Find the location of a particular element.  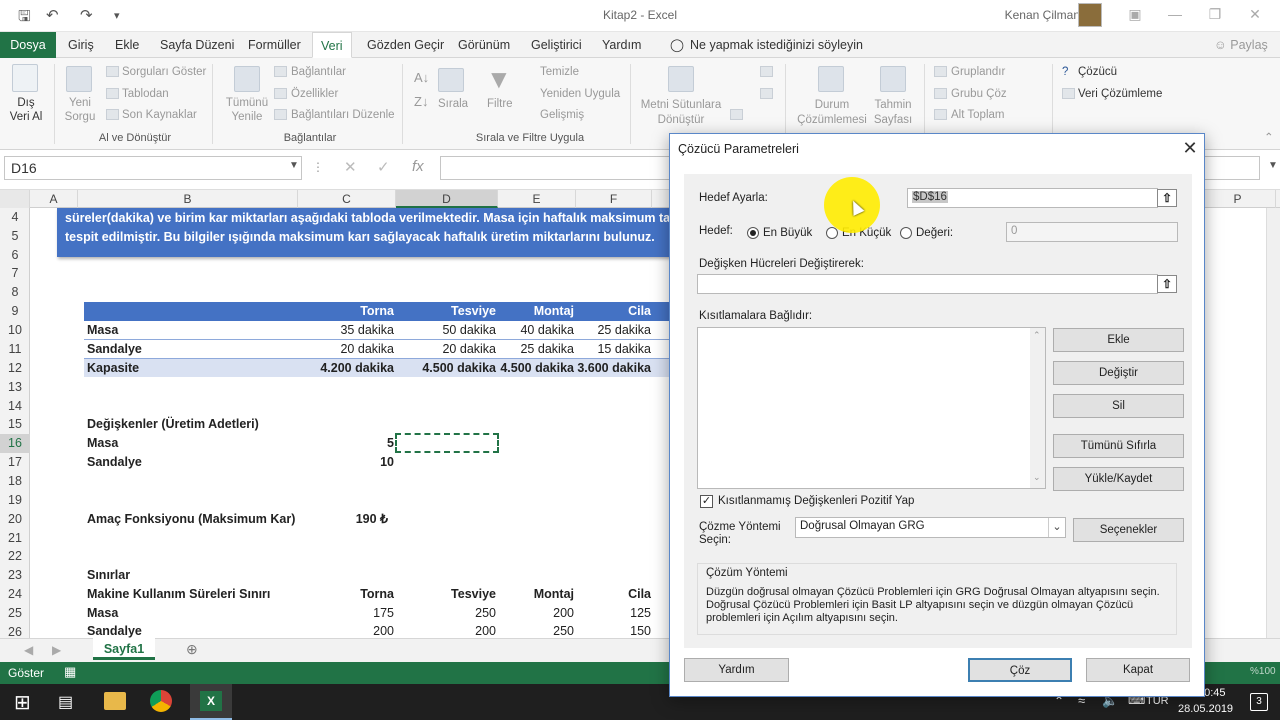

row-header: 9 is located at coordinates (15, 311).